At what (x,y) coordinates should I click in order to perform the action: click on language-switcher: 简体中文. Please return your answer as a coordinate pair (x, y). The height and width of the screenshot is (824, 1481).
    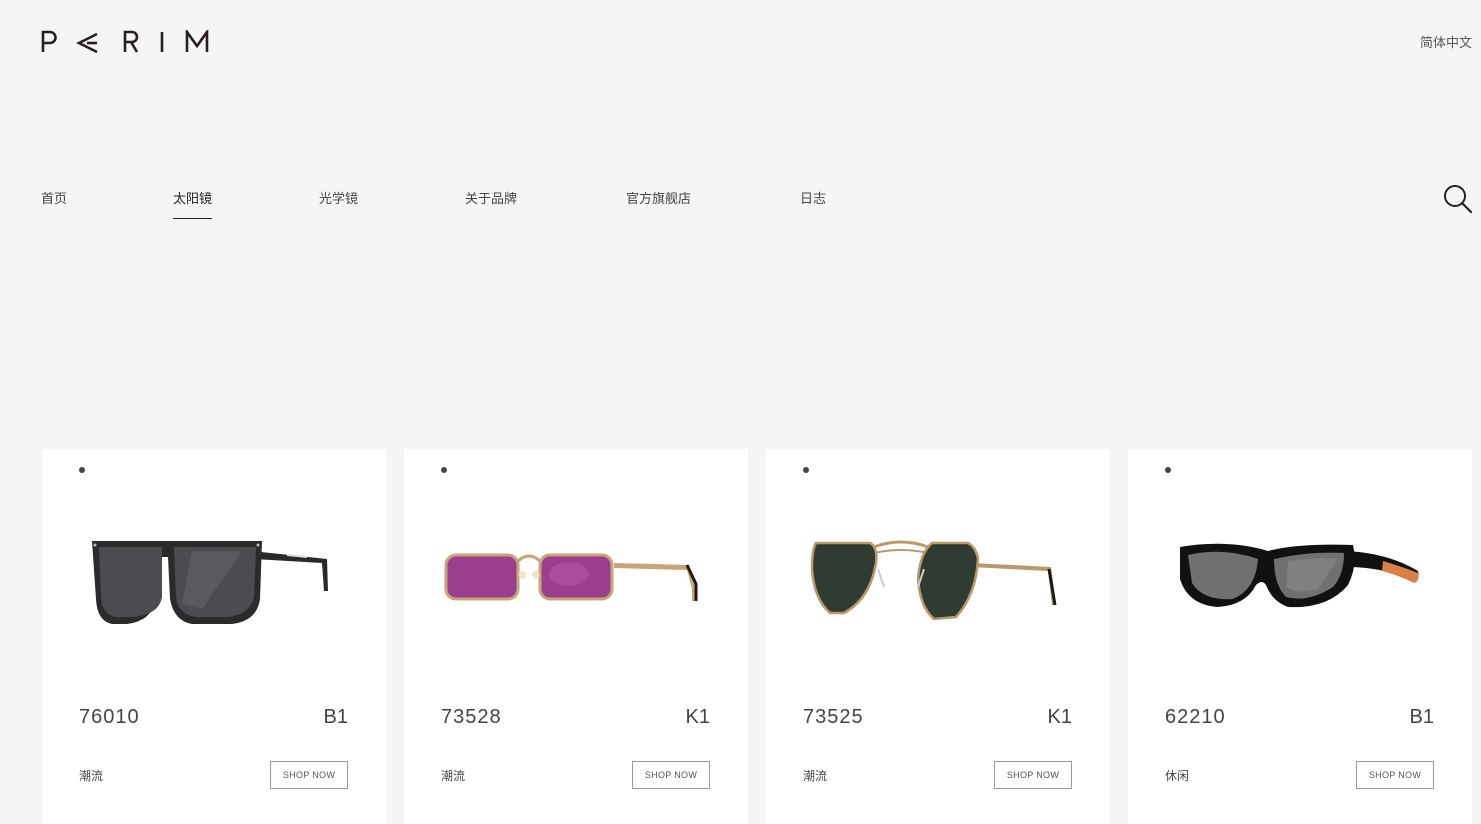
    Looking at the image, I should click on (1446, 41).